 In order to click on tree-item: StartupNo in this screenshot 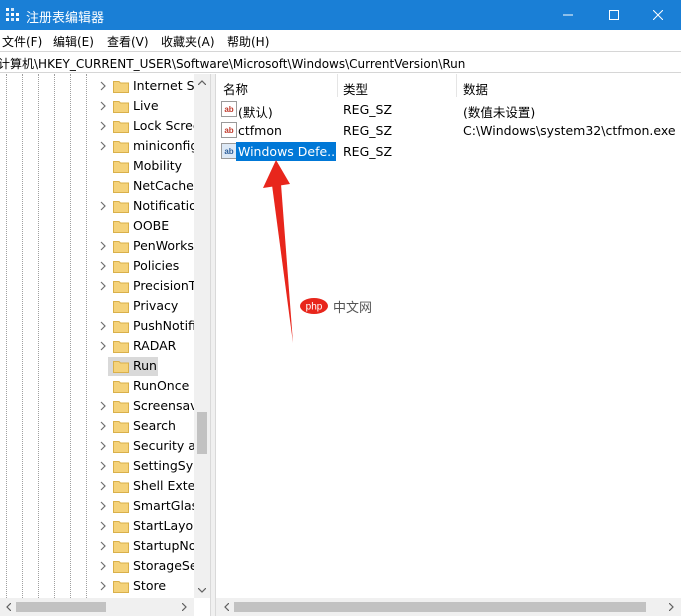, I will do `click(97, 546)`.